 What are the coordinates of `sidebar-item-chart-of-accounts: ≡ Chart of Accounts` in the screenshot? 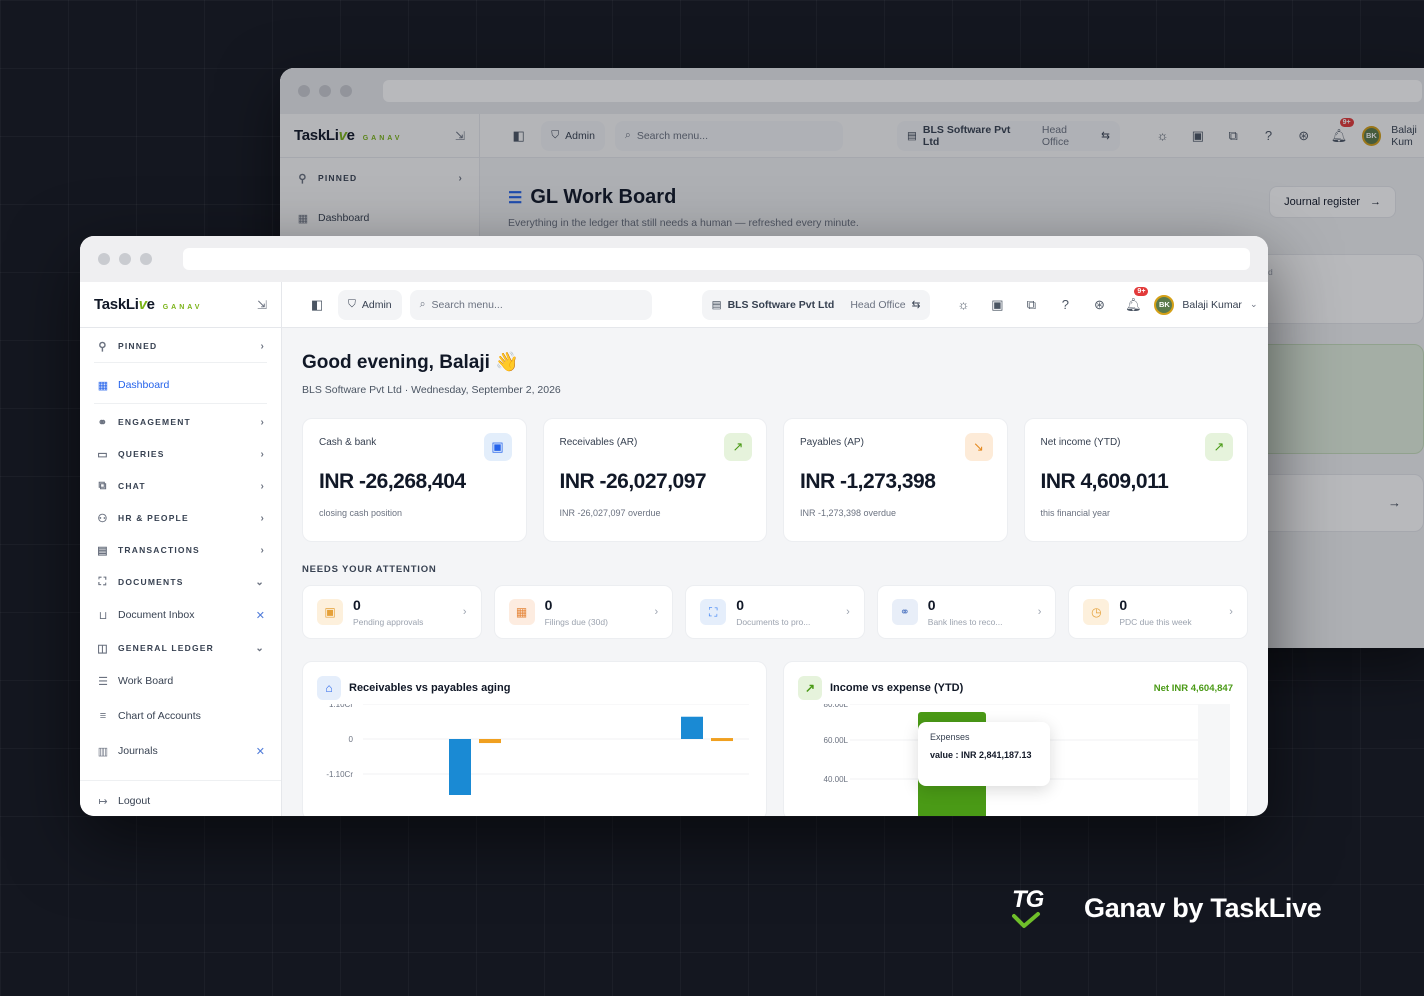 It's located at (180, 716).